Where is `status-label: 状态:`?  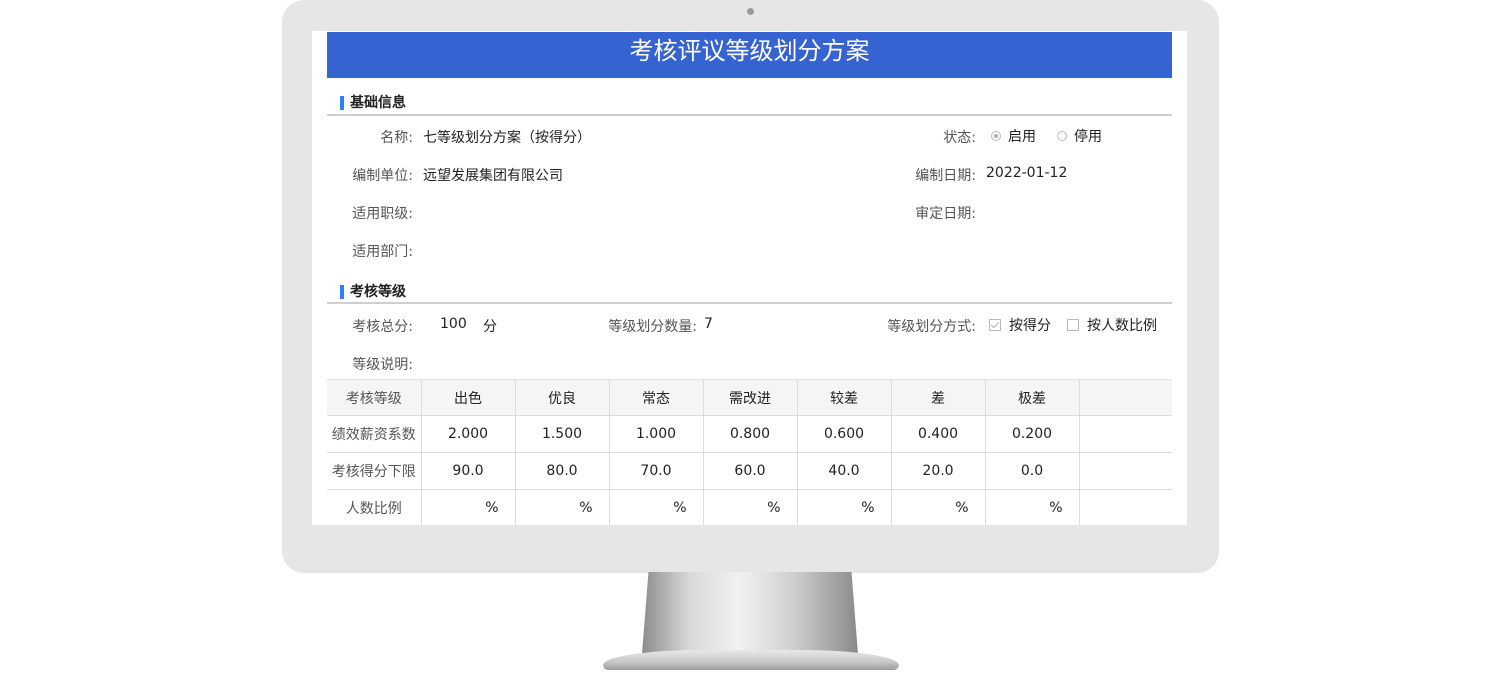 status-label: 状态: is located at coordinates (959, 138).